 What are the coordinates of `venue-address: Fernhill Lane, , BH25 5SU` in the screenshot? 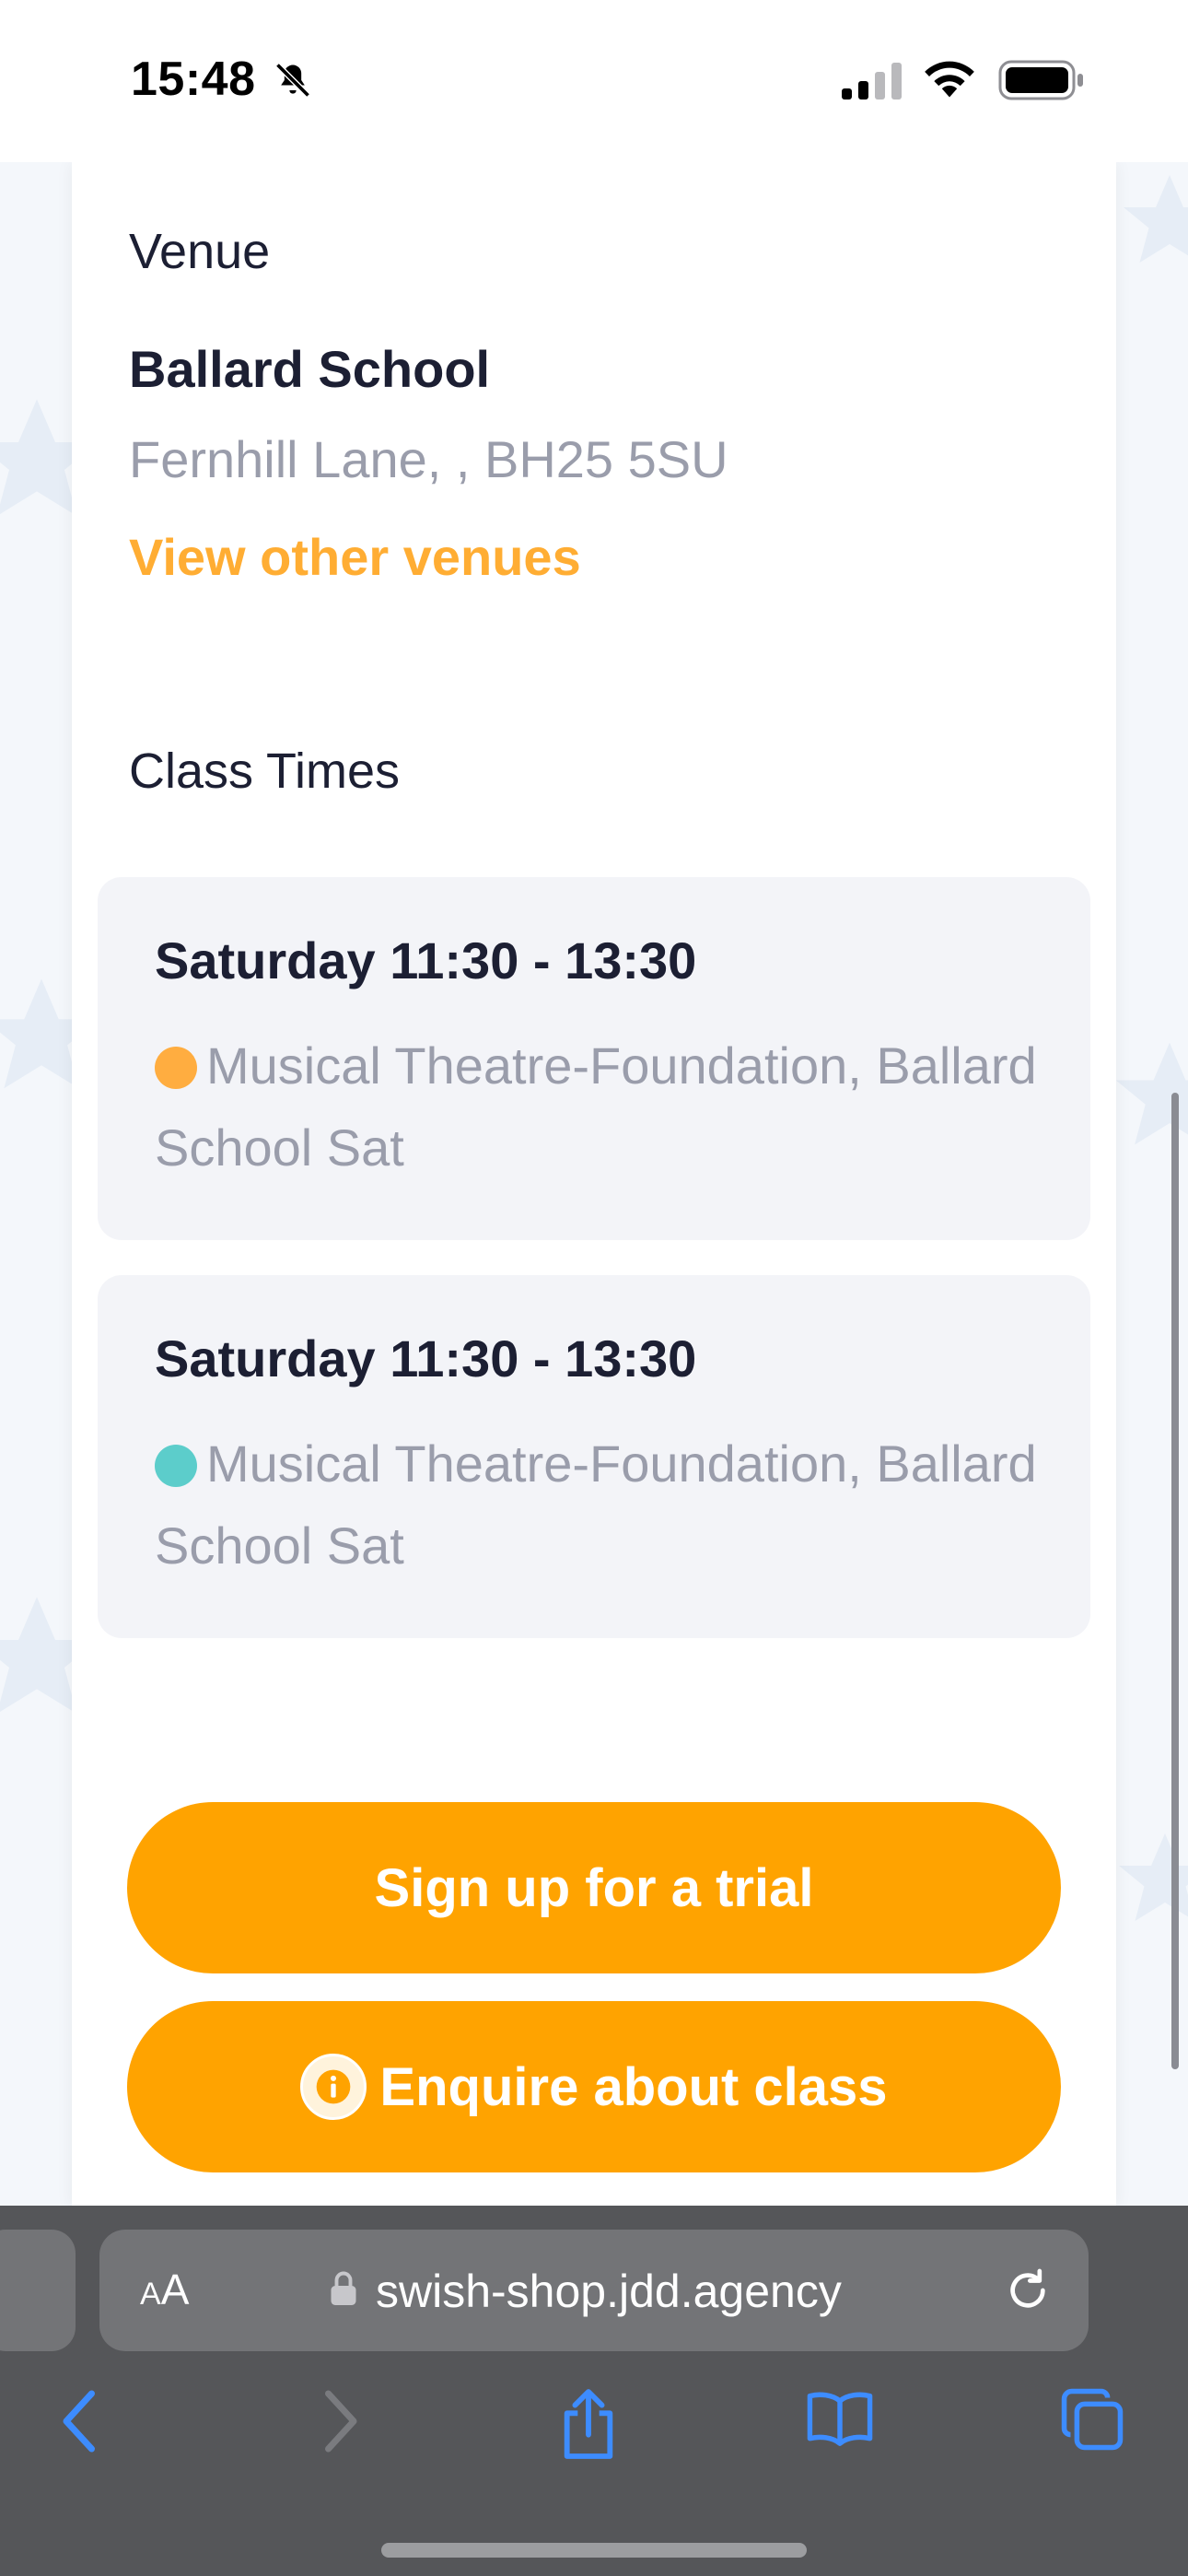 It's located at (428, 459).